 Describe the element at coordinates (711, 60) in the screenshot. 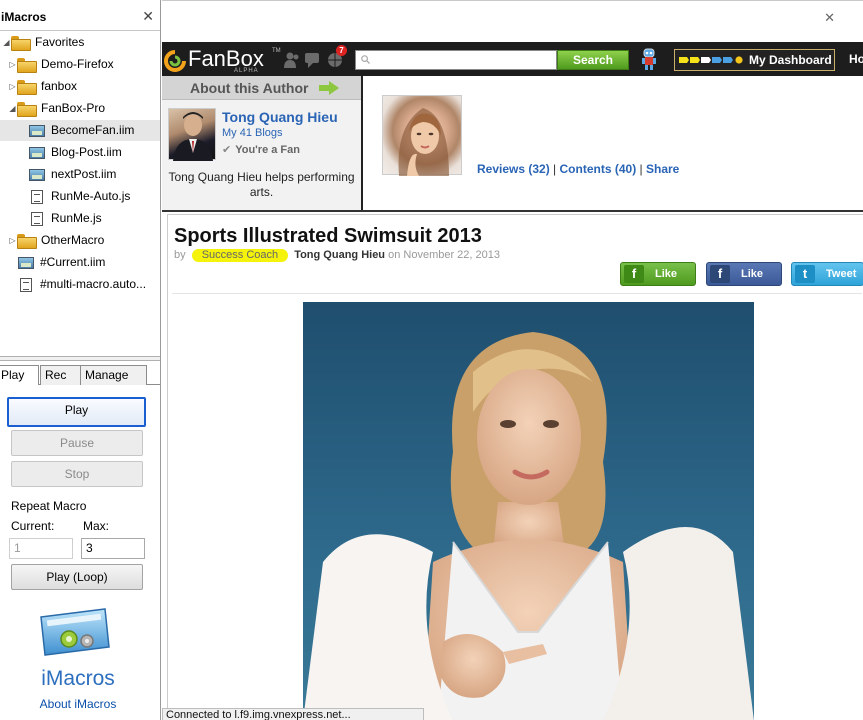

I see `dashboard-icons` at that location.